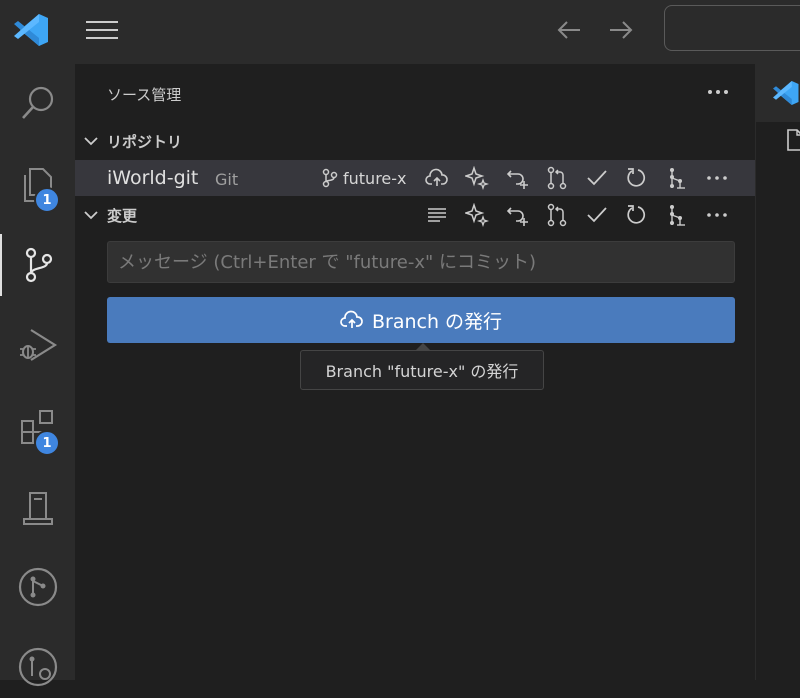 The height and width of the screenshot is (698, 800). Describe the element at coordinates (793, 140) in the screenshot. I see `new-file-icon` at that location.